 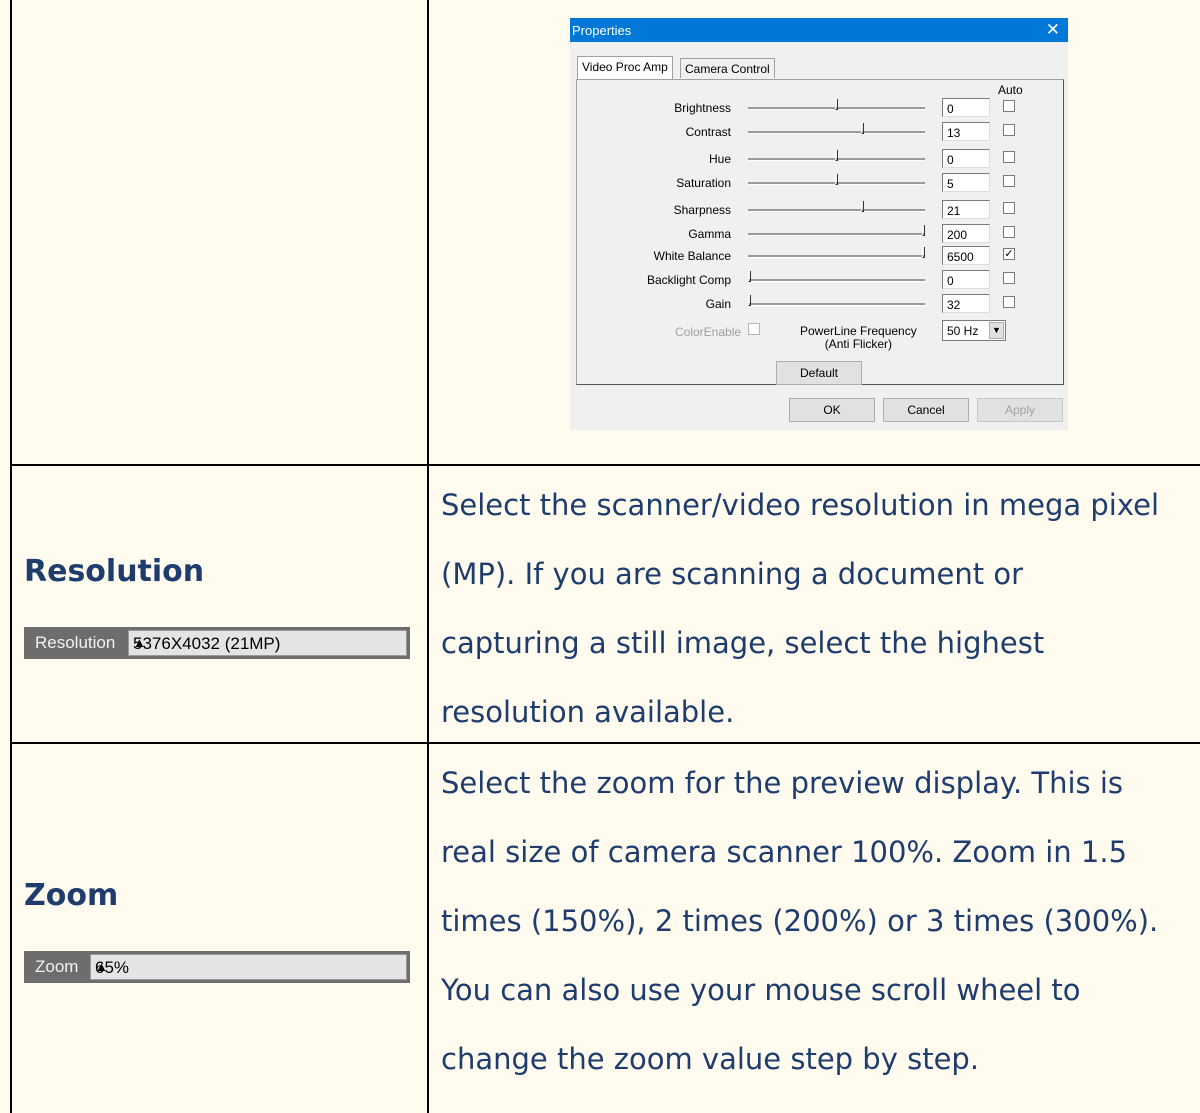 I want to click on property-row: Gamma 200, so click(x=819, y=234).